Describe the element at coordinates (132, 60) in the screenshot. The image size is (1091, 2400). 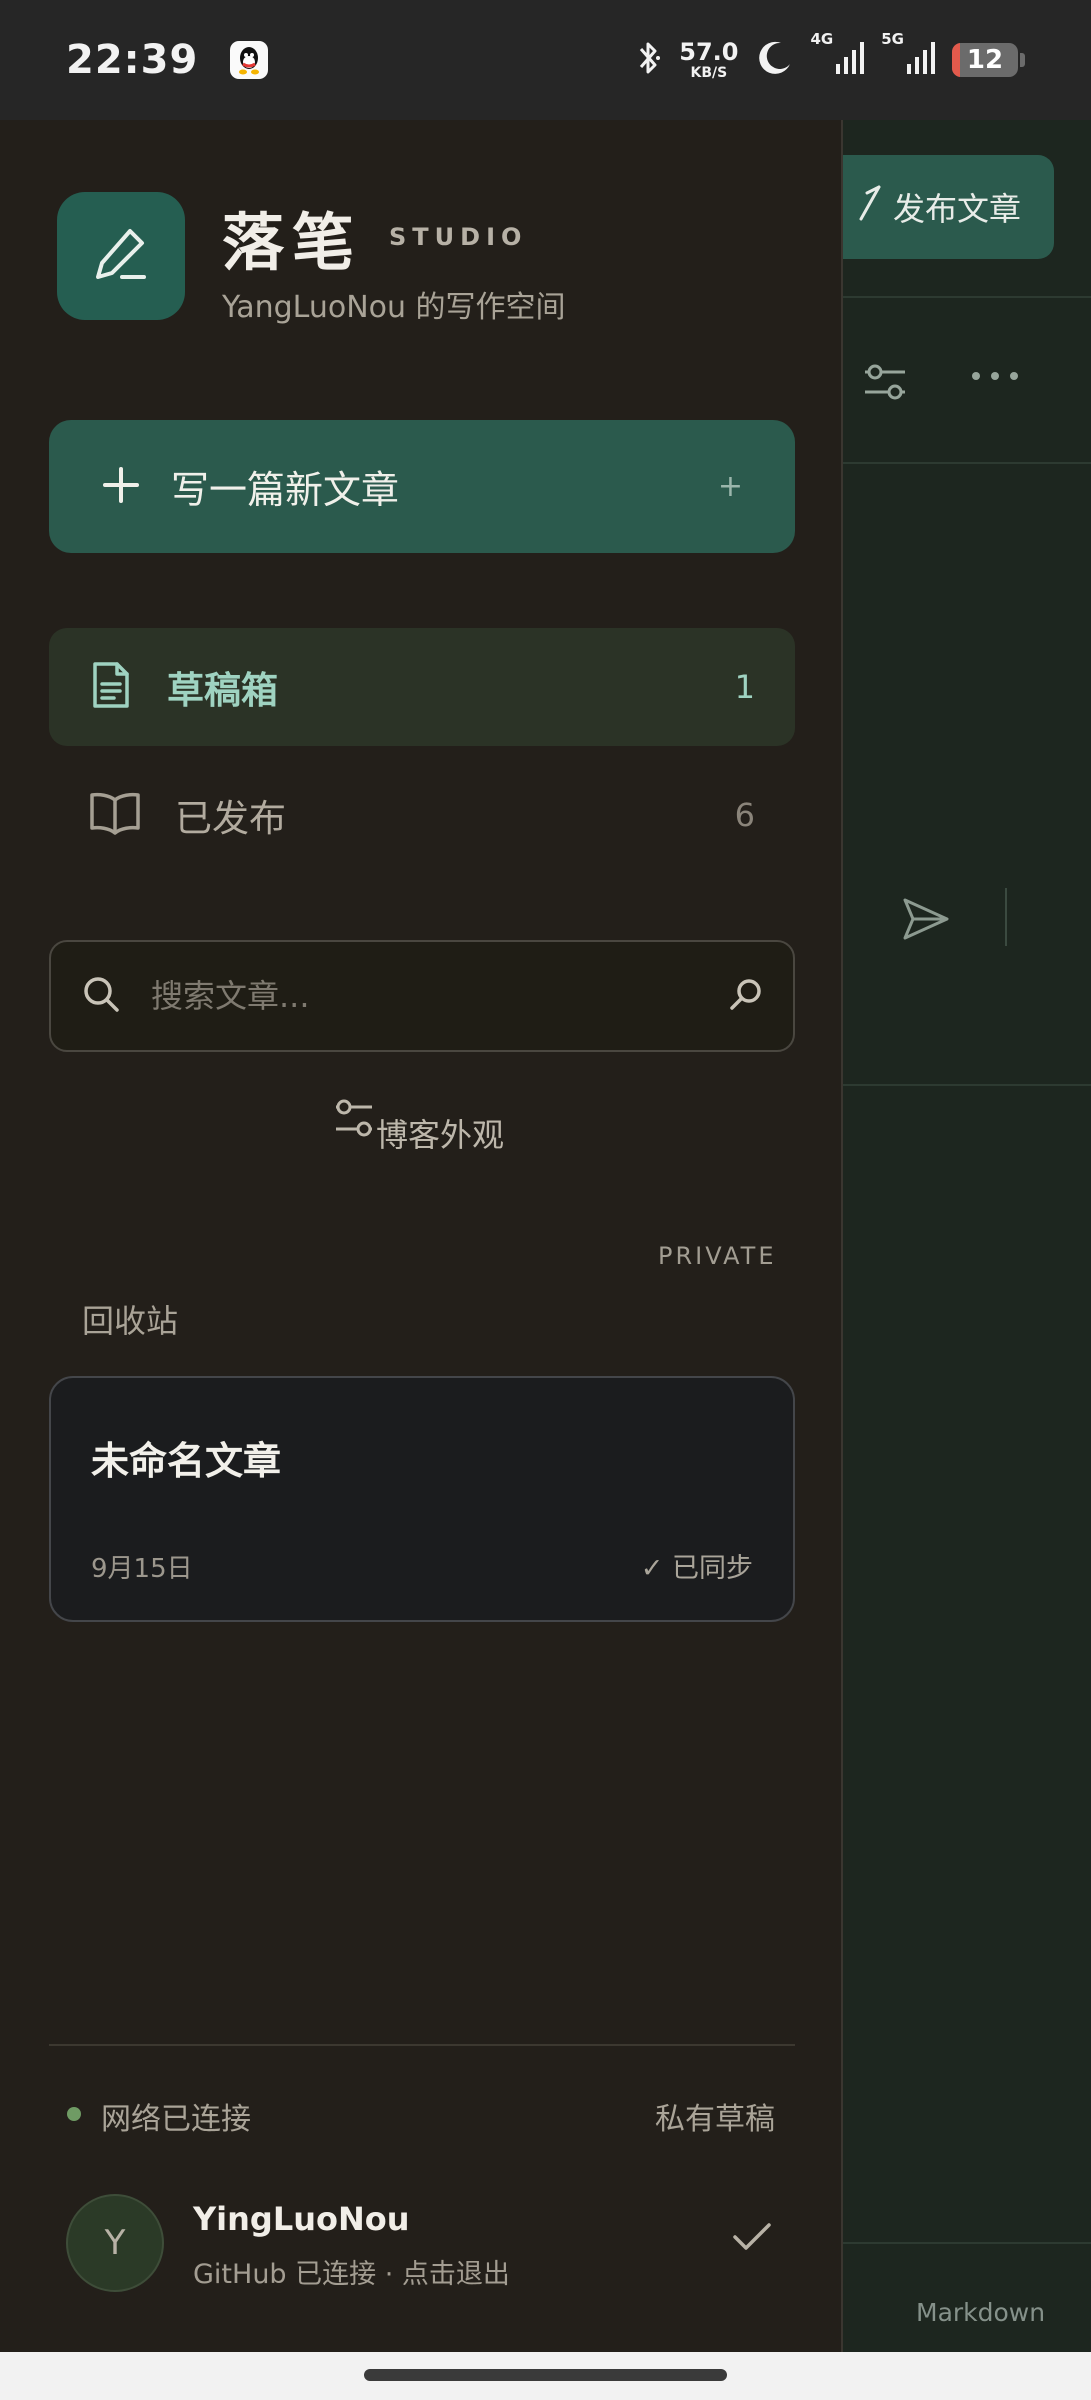
I see `status-time: 22:39` at that location.